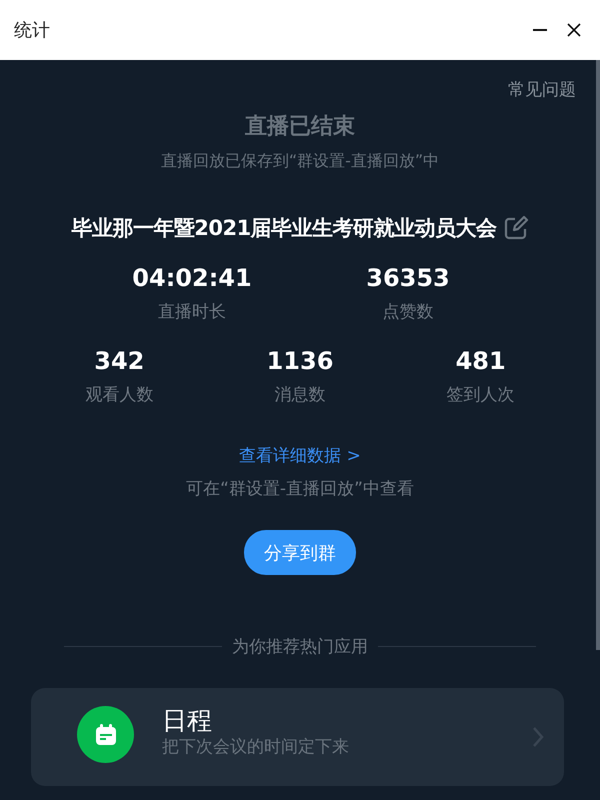  I want to click on status-subtitle: 直播回放已保存到“群设置-直播回放”中, so click(300, 161).